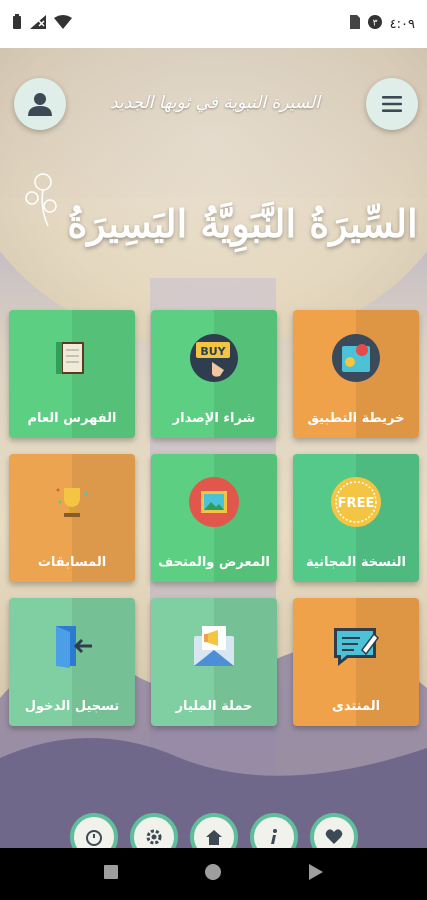 The height and width of the screenshot is (900, 427). What do you see at coordinates (356, 706) in the screenshot?
I see `tile-label: المنتدى` at bounding box center [356, 706].